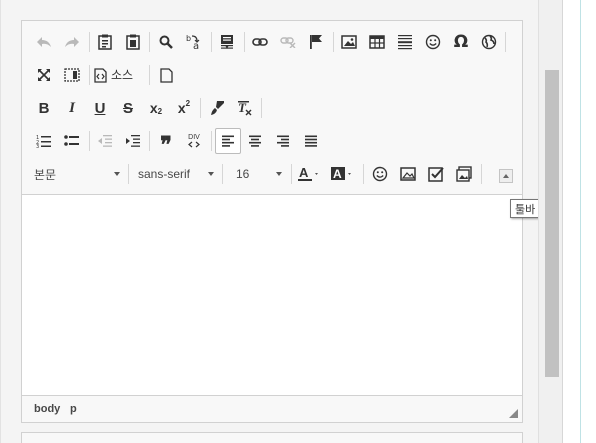 This screenshot has height=443, width=596. I want to click on image-widget-icon, so click(408, 174).